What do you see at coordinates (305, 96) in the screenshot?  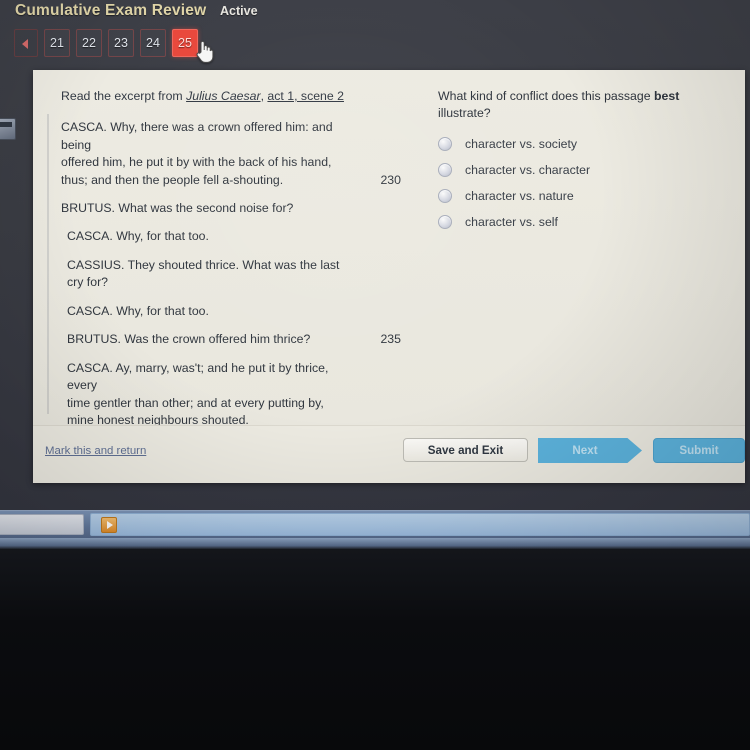 I see `prompt-act-scene: act 1, scene 2` at bounding box center [305, 96].